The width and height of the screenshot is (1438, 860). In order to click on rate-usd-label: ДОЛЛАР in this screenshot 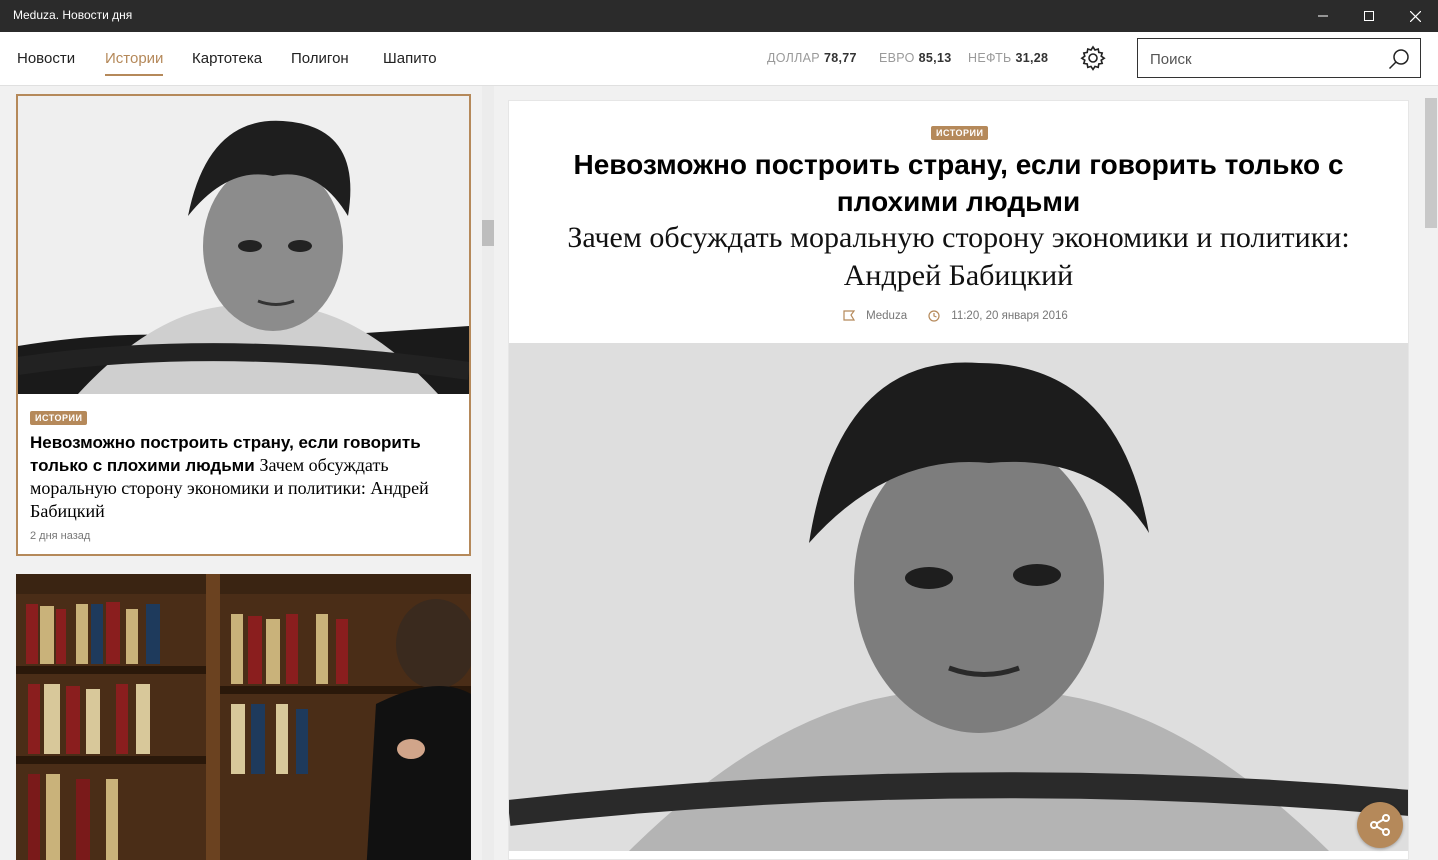, I will do `click(793, 58)`.